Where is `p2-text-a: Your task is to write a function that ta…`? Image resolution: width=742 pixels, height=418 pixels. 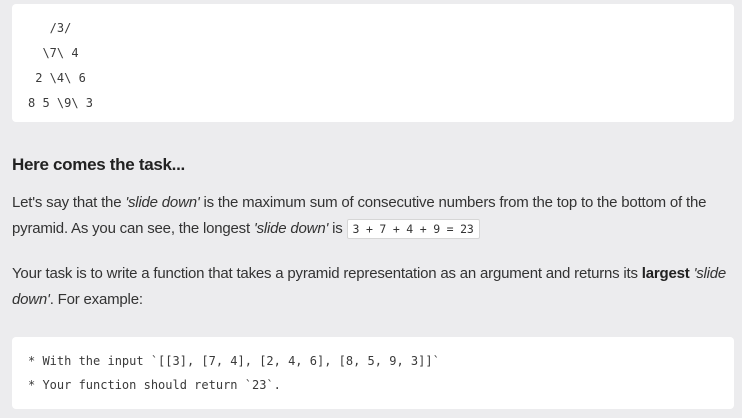
p2-text-a: Your task is to write a function that ta… is located at coordinates (327, 273).